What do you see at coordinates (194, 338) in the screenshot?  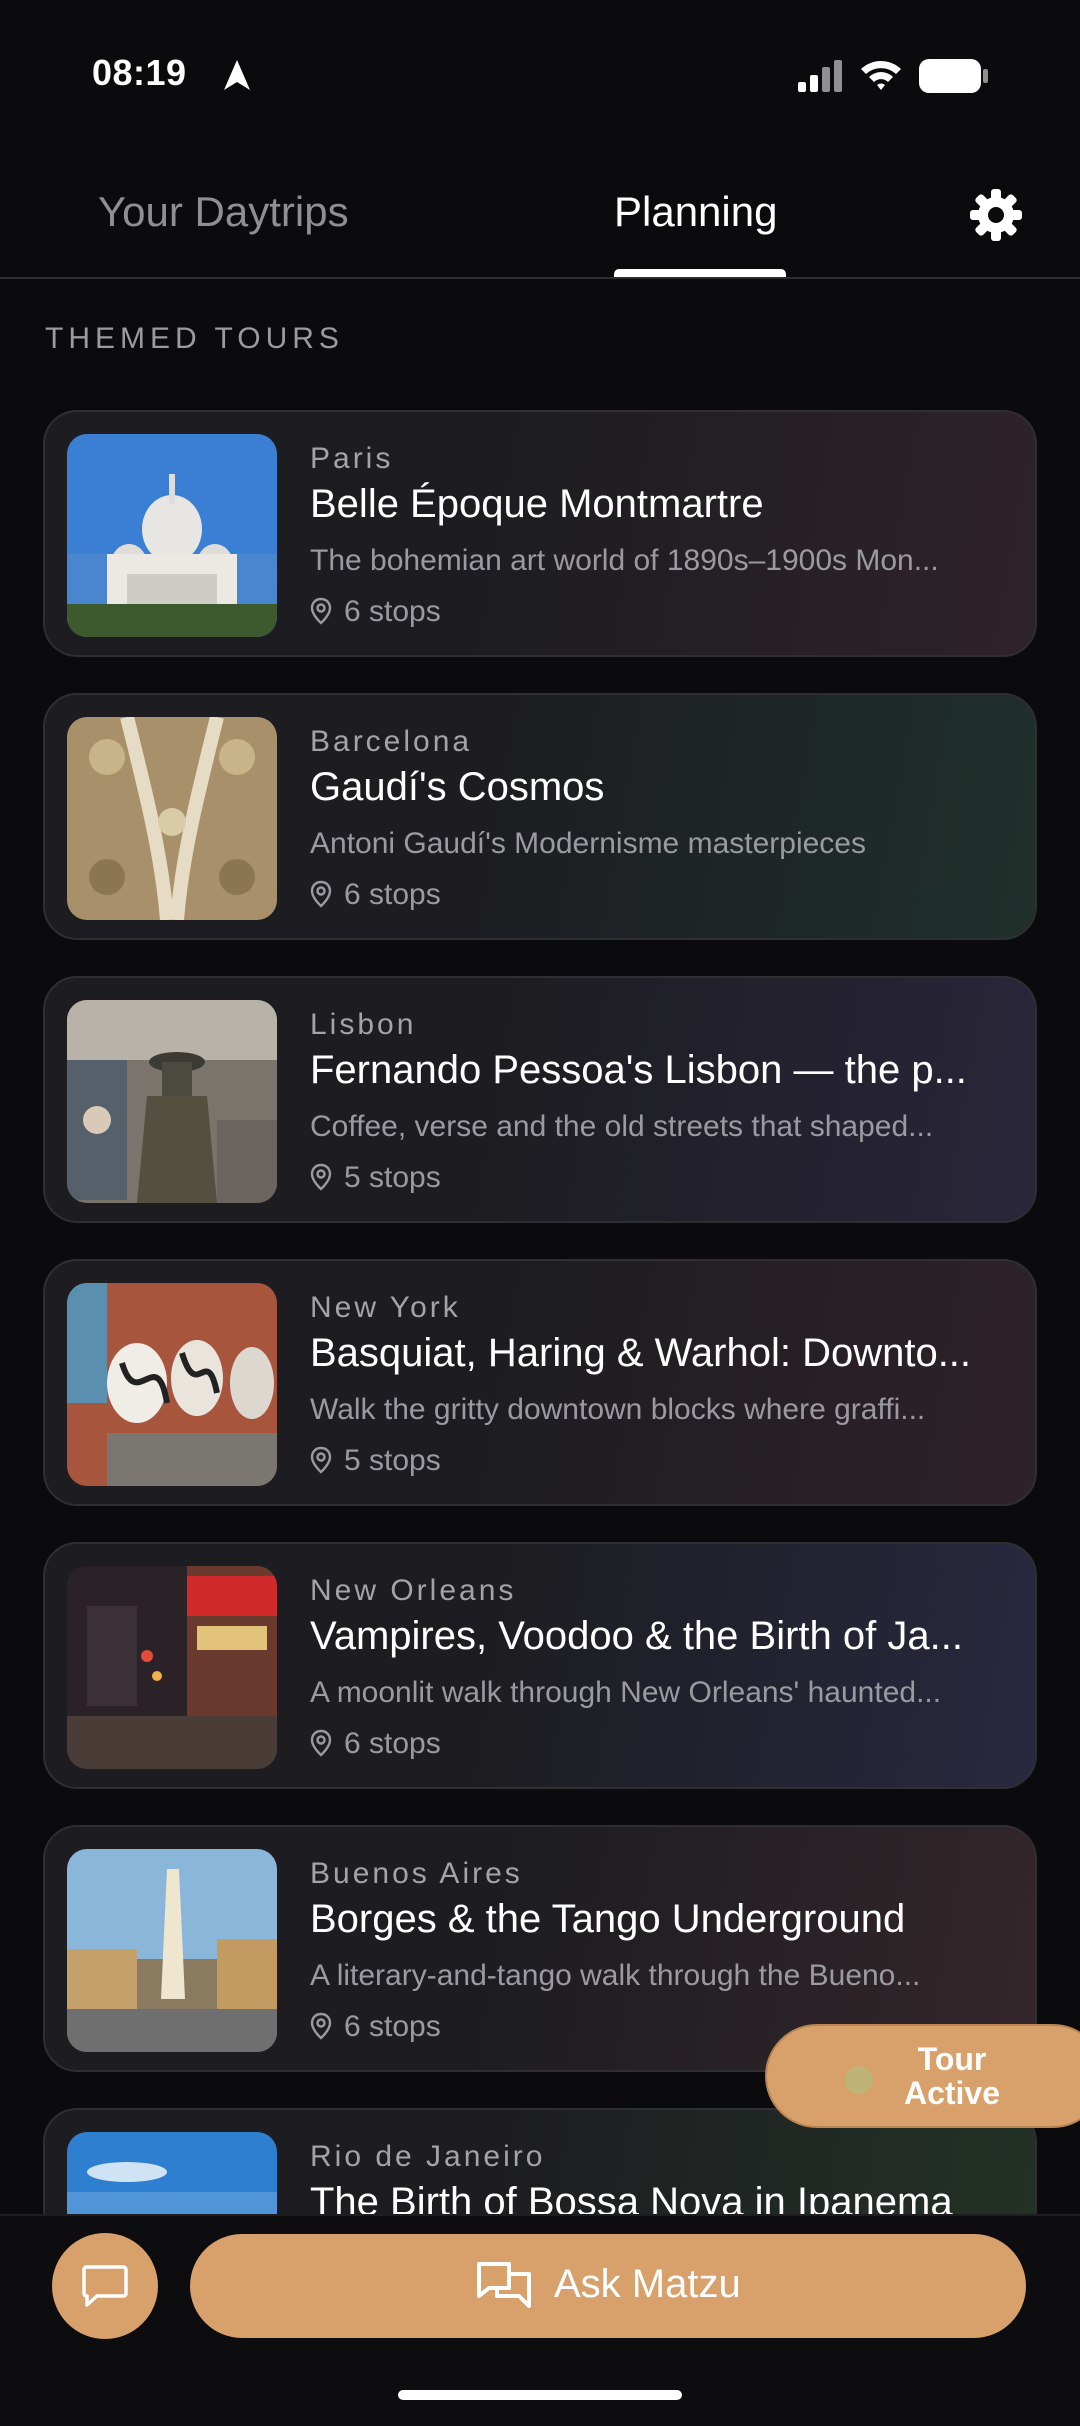 I see `section-title: THEMED TOURS` at bounding box center [194, 338].